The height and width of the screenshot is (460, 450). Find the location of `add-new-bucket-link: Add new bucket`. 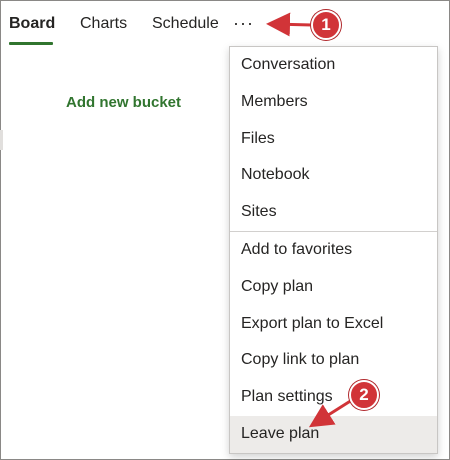

add-new-bucket-link: Add new bucket is located at coordinates (123, 102).